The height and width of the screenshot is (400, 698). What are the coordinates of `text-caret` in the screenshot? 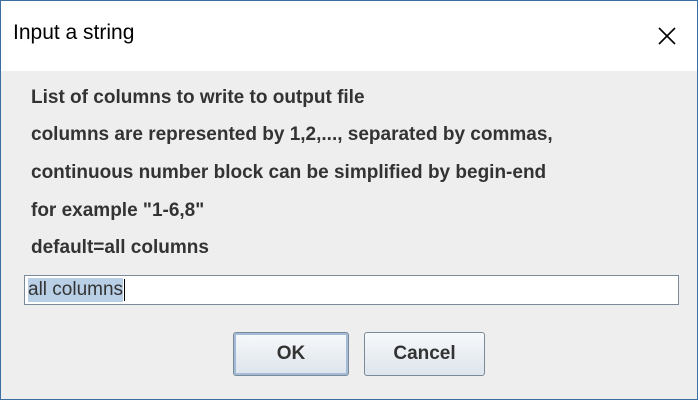 It's located at (125, 290).